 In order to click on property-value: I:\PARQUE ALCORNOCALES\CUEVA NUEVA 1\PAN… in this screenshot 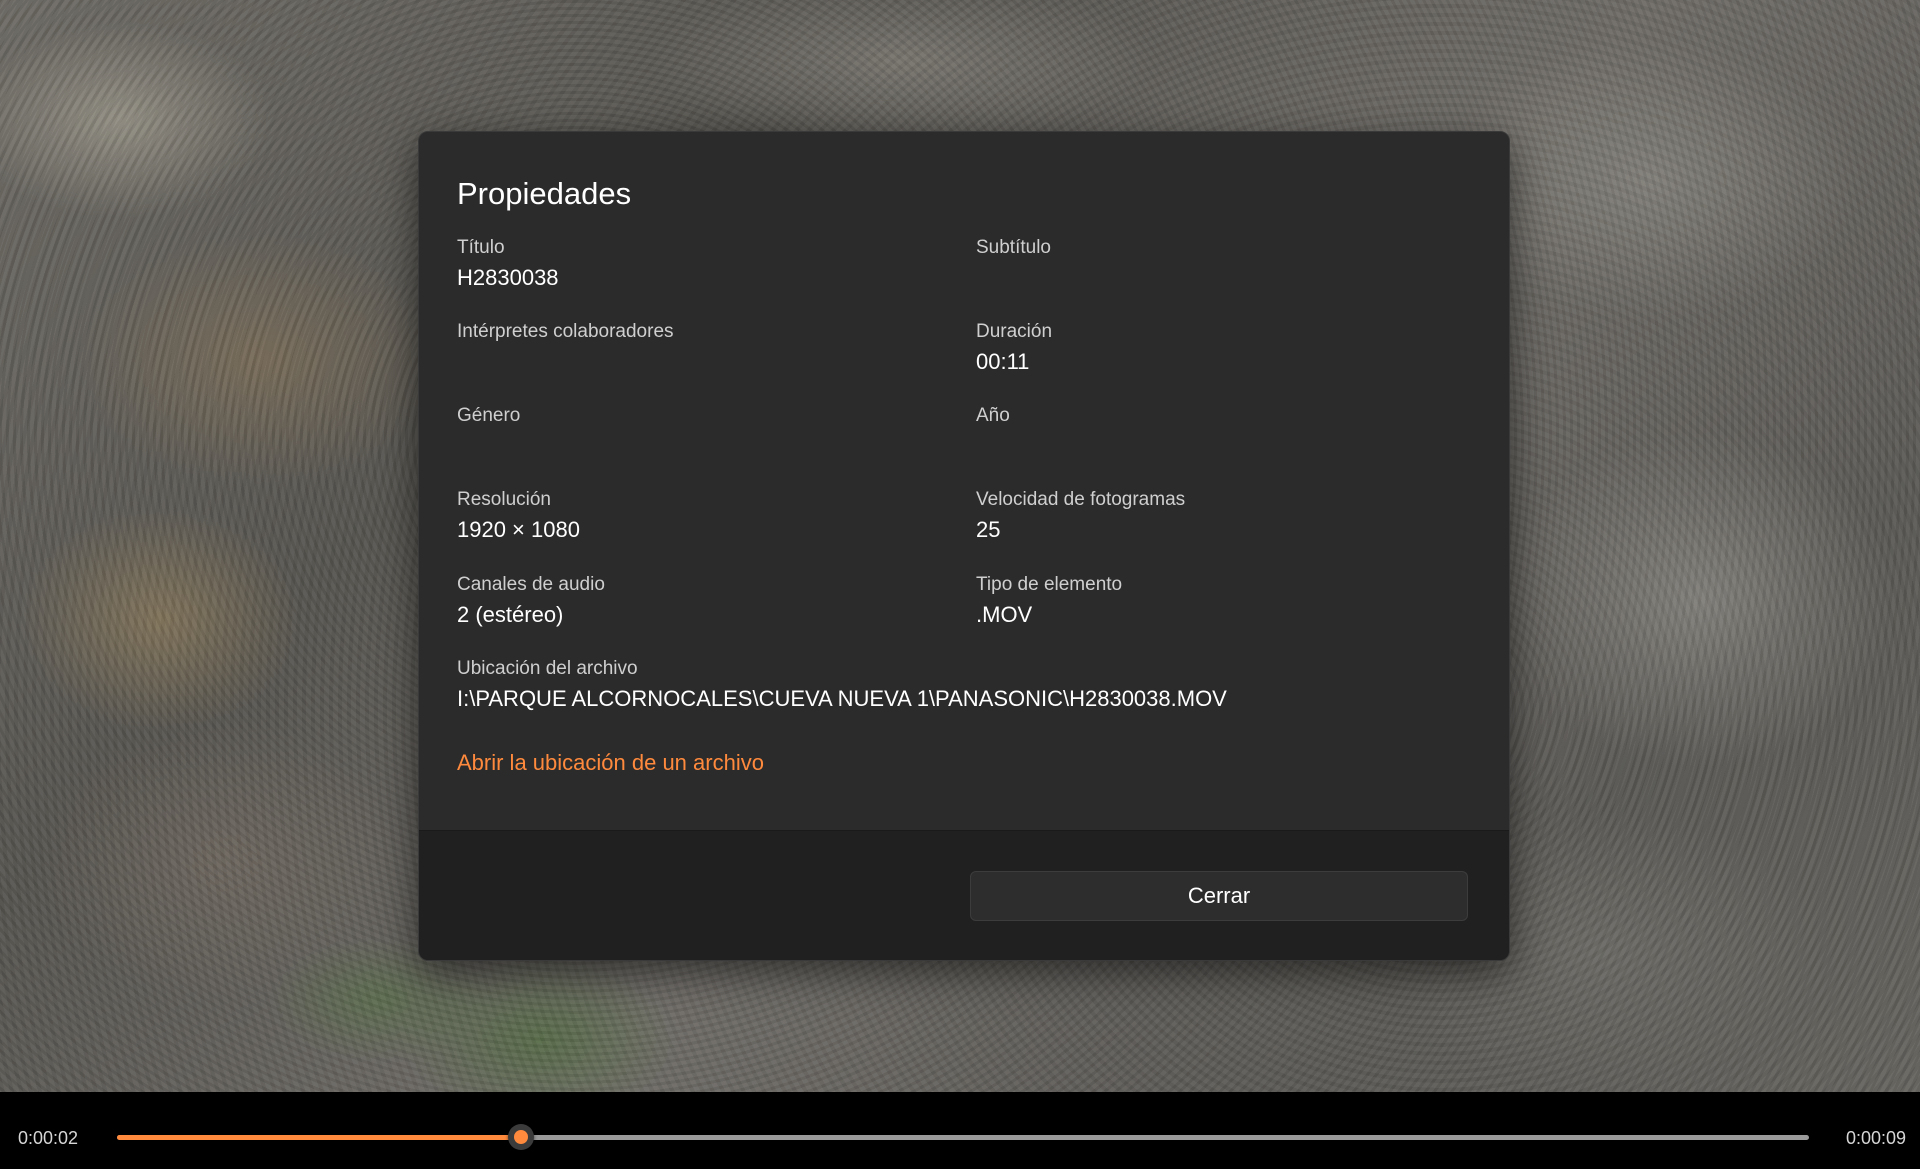, I will do `click(842, 698)`.